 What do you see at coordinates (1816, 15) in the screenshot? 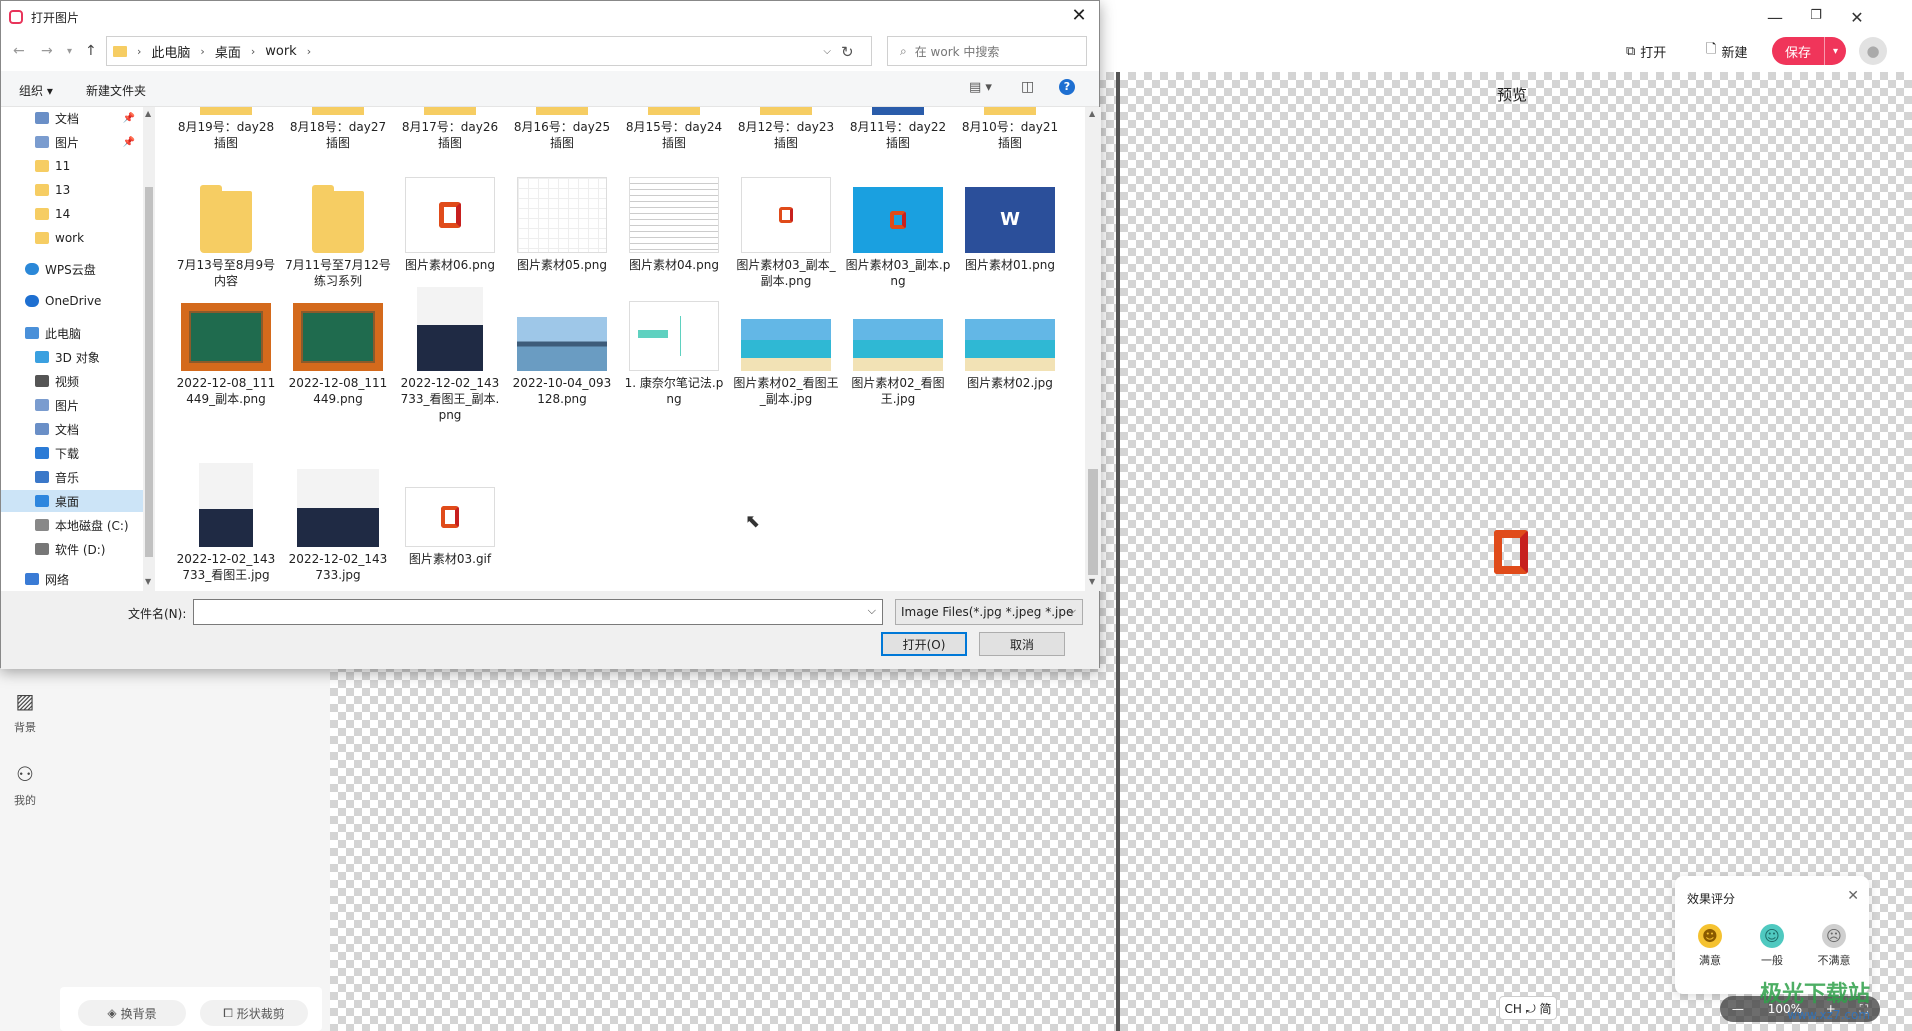
I see `restore-icon: ❐` at bounding box center [1816, 15].